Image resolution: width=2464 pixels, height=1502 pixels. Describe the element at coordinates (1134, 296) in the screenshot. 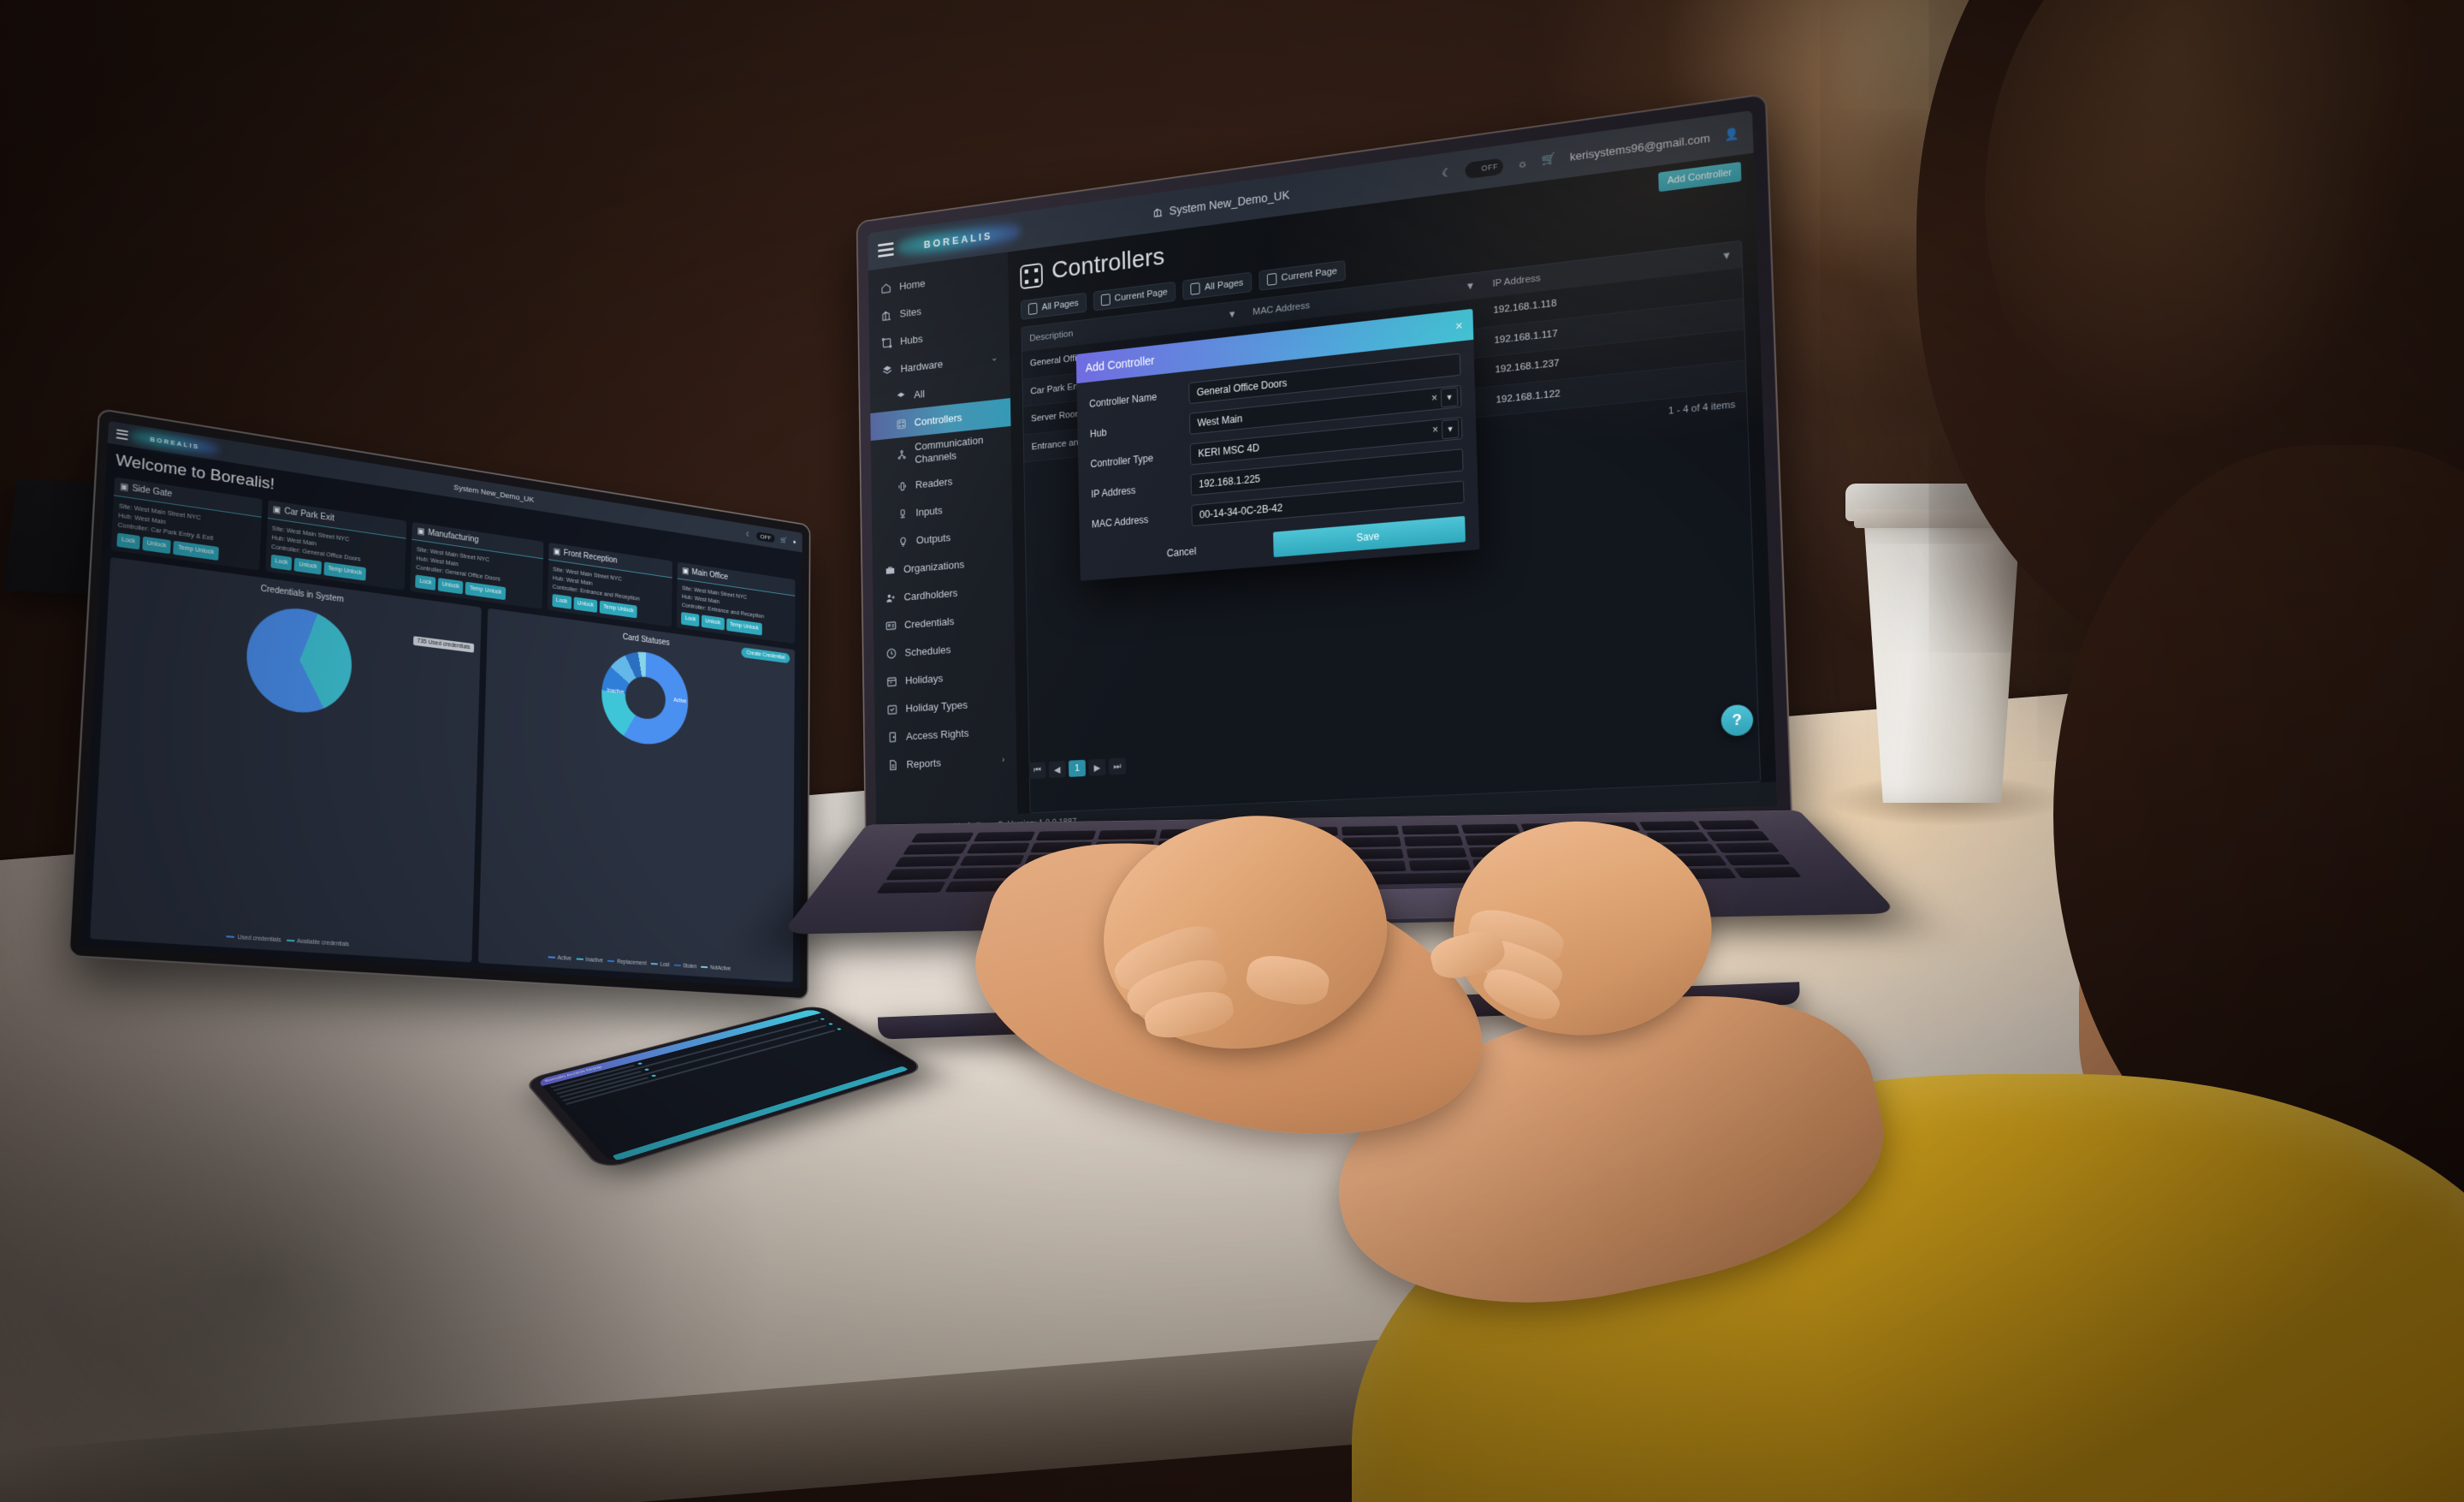

I see `export-pdf-current-page-button: Current Page` at that location.